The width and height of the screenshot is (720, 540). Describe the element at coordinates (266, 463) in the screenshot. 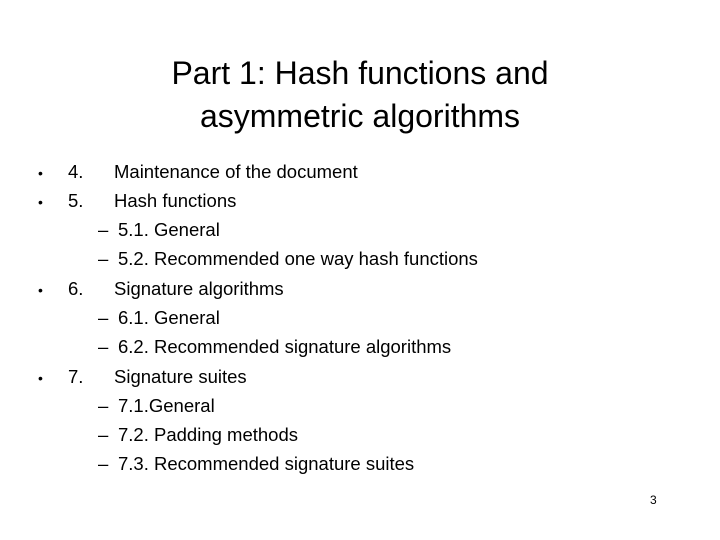

I see `sub-list-item-label: 7.3. Recommended signature suites` at that location.